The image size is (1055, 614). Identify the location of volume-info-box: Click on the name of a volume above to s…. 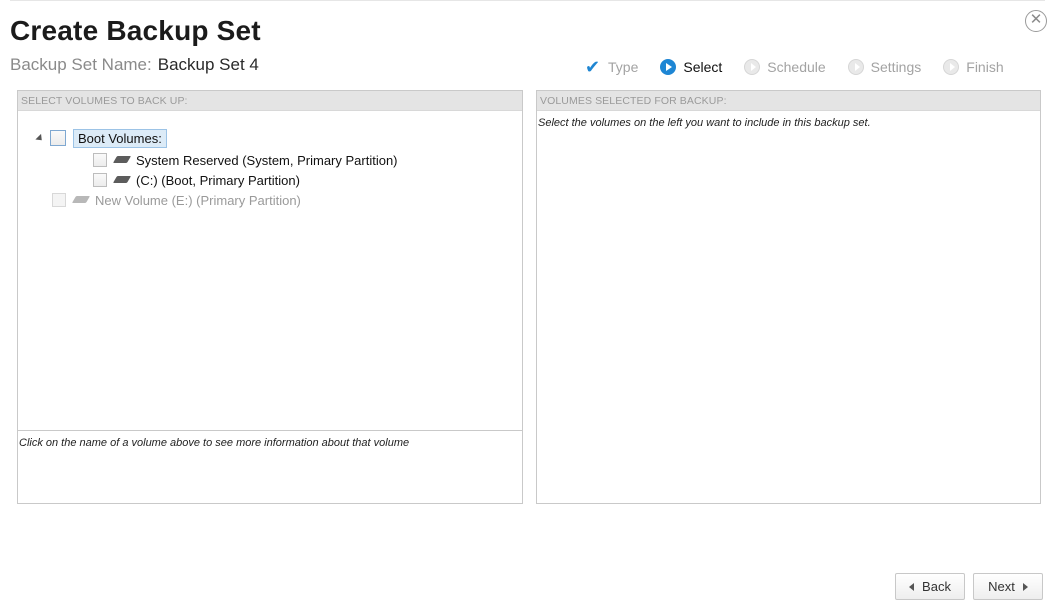
(270, 466).